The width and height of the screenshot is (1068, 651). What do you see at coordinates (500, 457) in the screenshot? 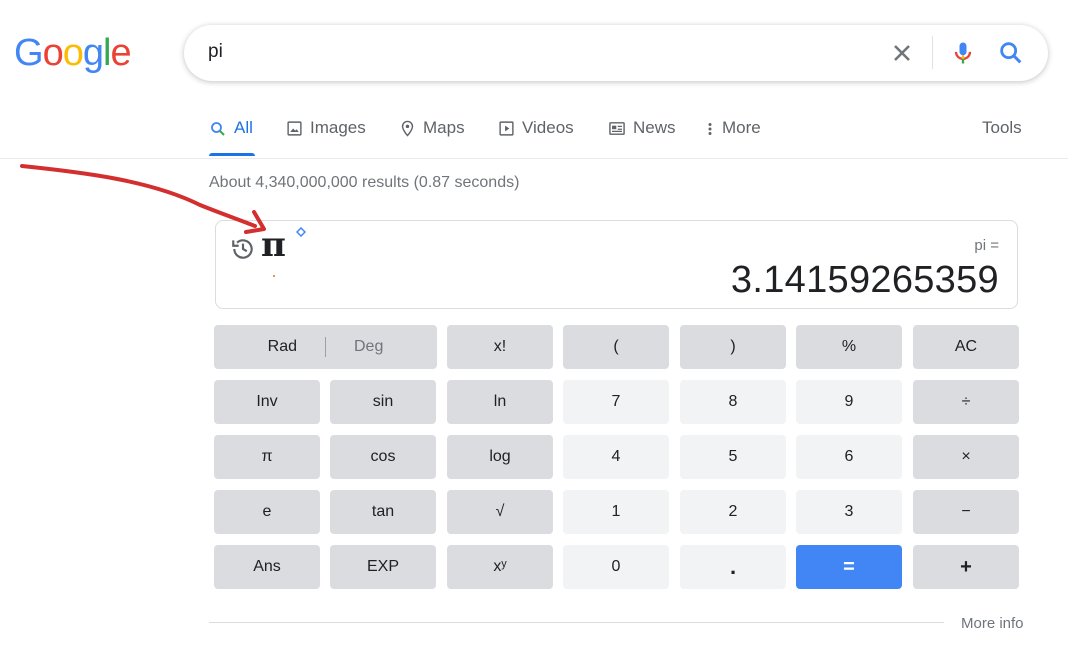
I see `log-button: log` at bounding box center [500, 457].